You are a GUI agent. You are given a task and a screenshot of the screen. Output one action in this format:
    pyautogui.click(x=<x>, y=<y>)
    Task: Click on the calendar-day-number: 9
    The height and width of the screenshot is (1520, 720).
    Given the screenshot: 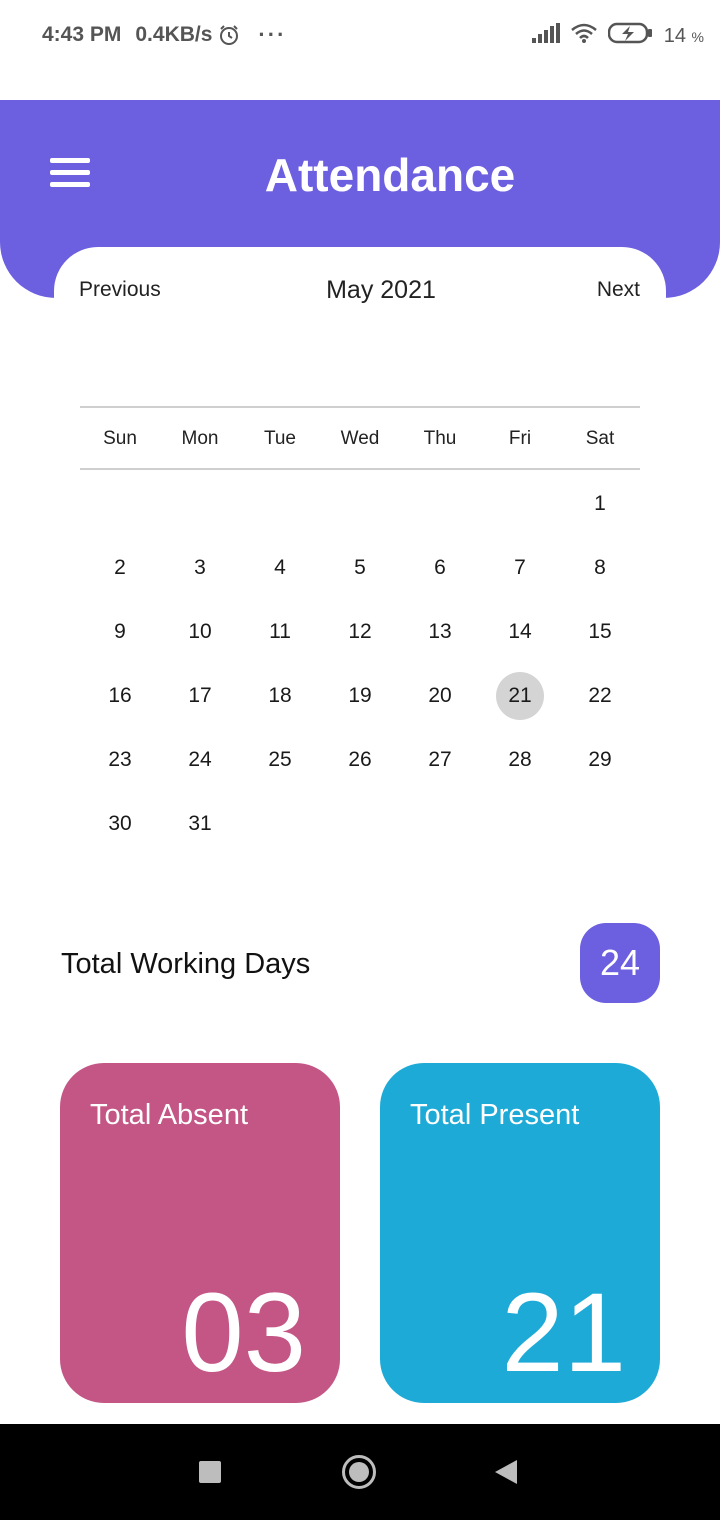 What is the action you would take?
    pyautogui.click(x=120, y=631)
    